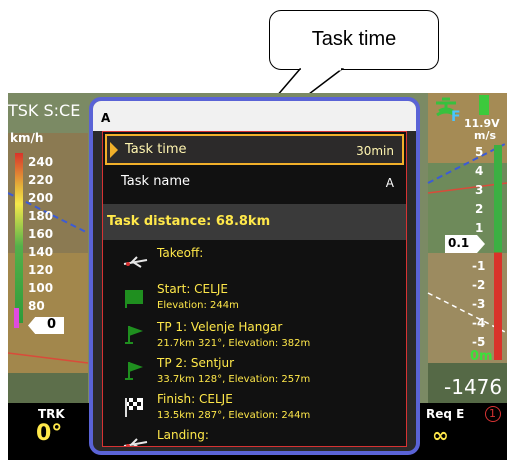 The width and height of the screenshot is (507, 460). What do you see at coordinates (479, 304) in the screenshot?
I see `vario-label-minus3: -3` at bounding box center [479, 304].